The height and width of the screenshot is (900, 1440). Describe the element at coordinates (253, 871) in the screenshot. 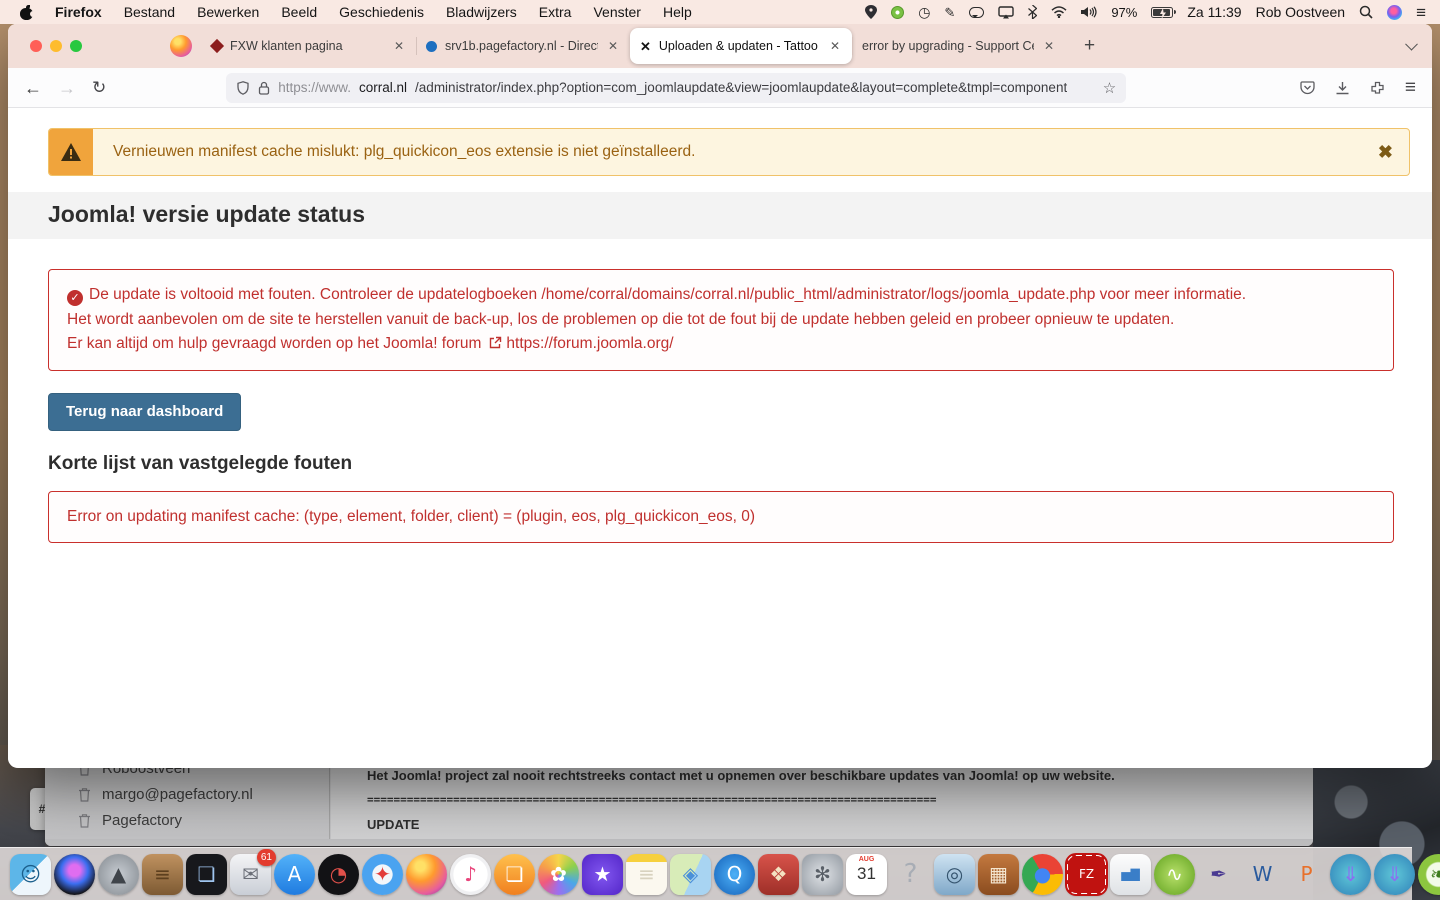

I see `dock-mail-icon: ✉ 61` at that location.